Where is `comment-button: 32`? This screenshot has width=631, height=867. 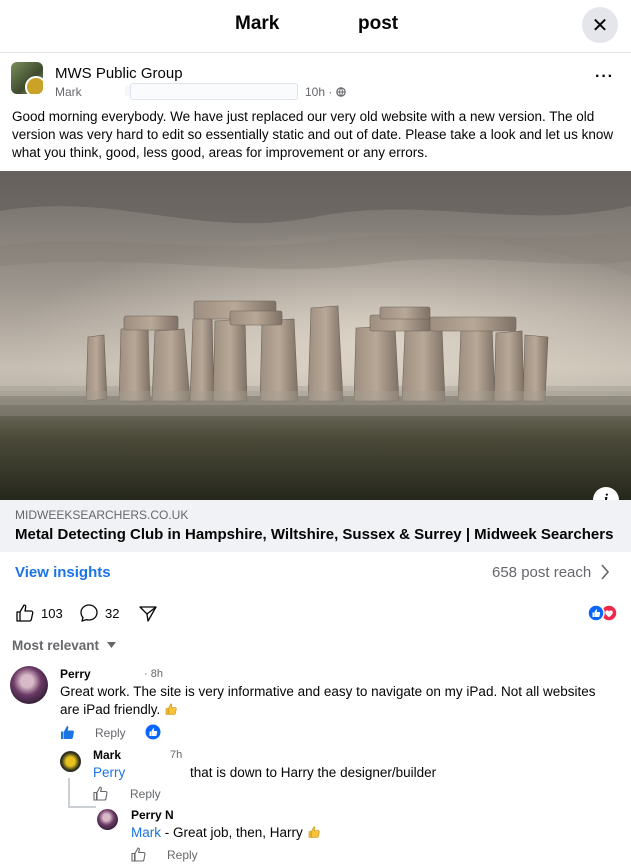
comment-button: 32 is located at coordinates (99, 613).